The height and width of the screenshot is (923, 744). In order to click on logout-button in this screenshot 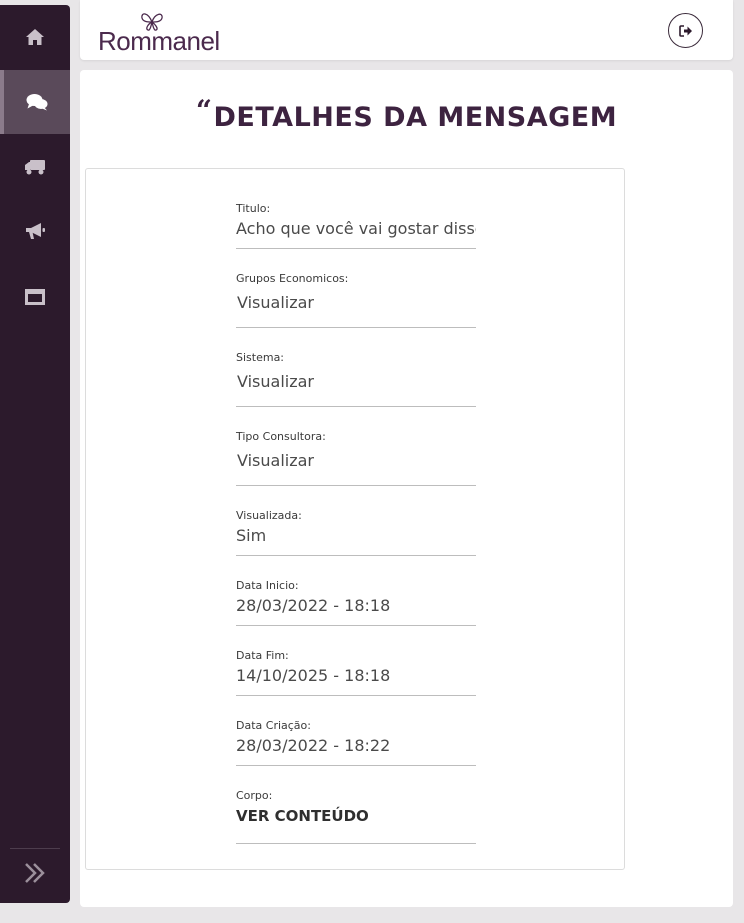, I will do `click(685, 30)`.